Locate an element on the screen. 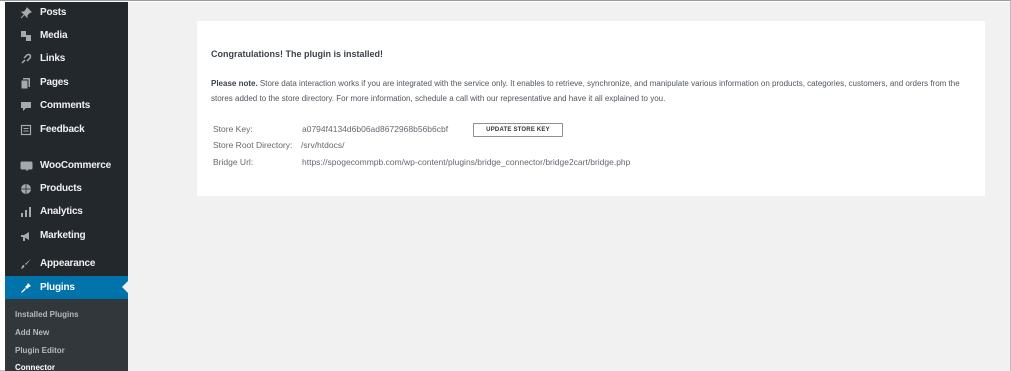  marketing-icon is located at coordinates (26, 236).